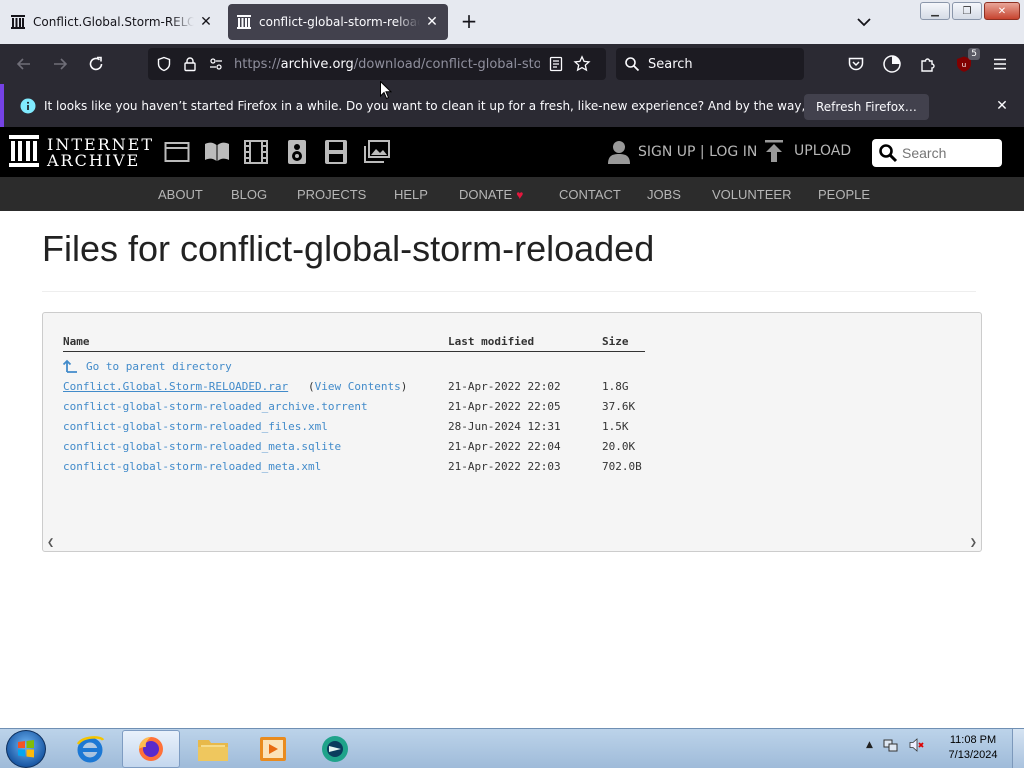 This screenshot has height=768, width=1024. I want to click on search-input: Search, so click(710, 64).